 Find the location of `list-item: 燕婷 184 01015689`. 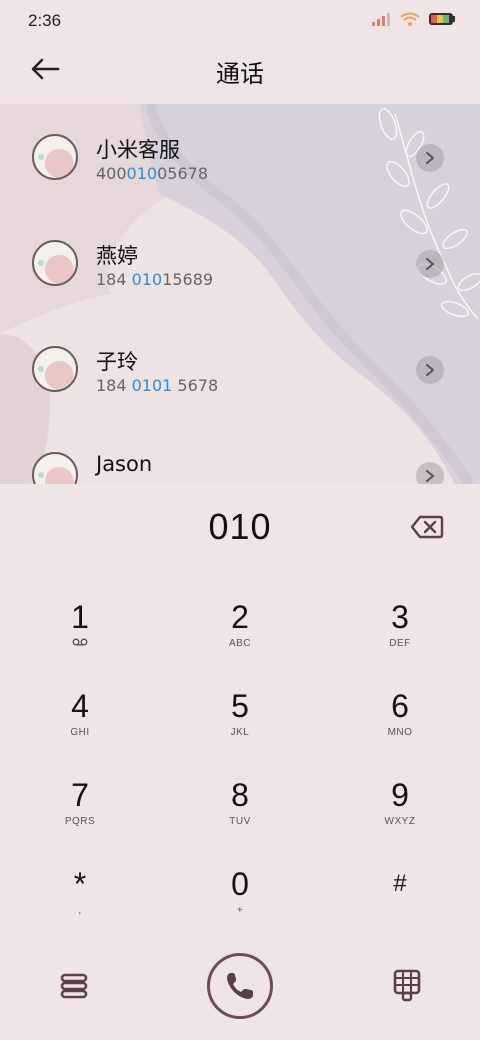

list-item: 燕婷 184 01015689 is located at coordinates (240, 263).